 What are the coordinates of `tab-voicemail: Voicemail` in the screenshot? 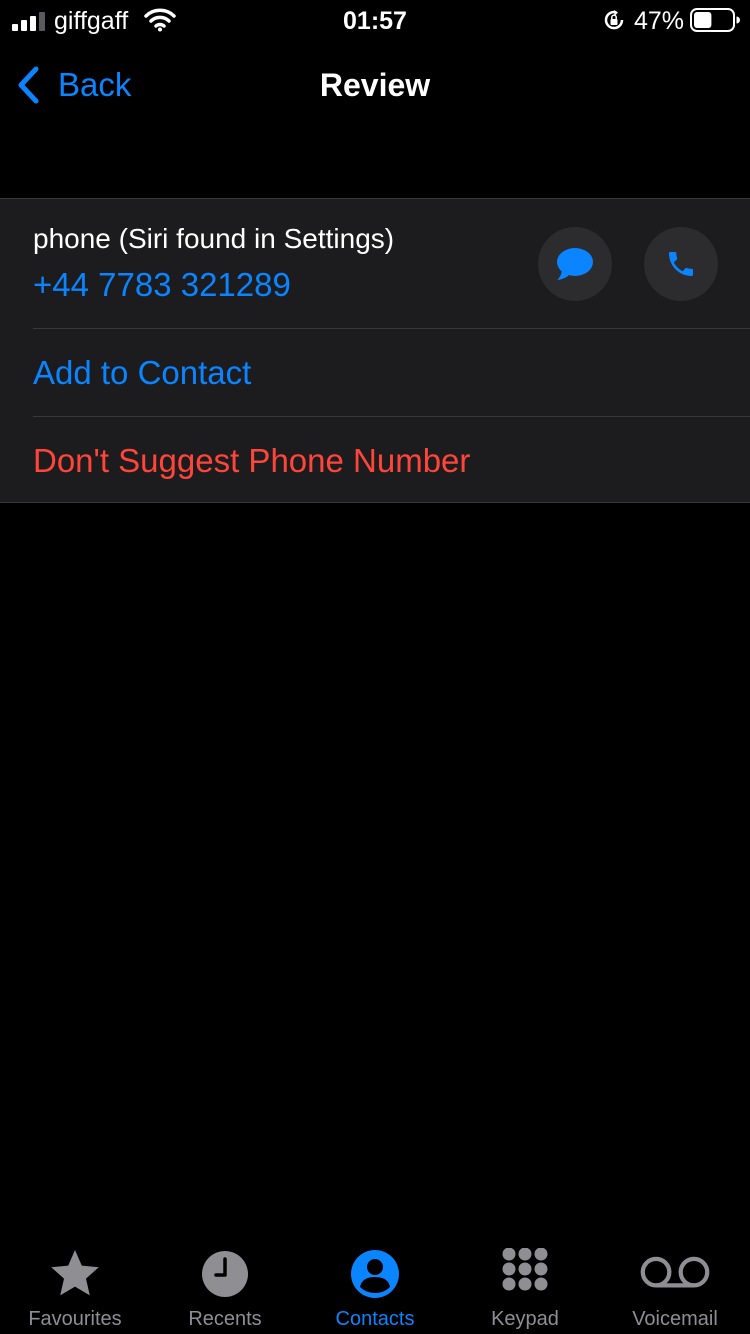 It's located at (675, 1285).